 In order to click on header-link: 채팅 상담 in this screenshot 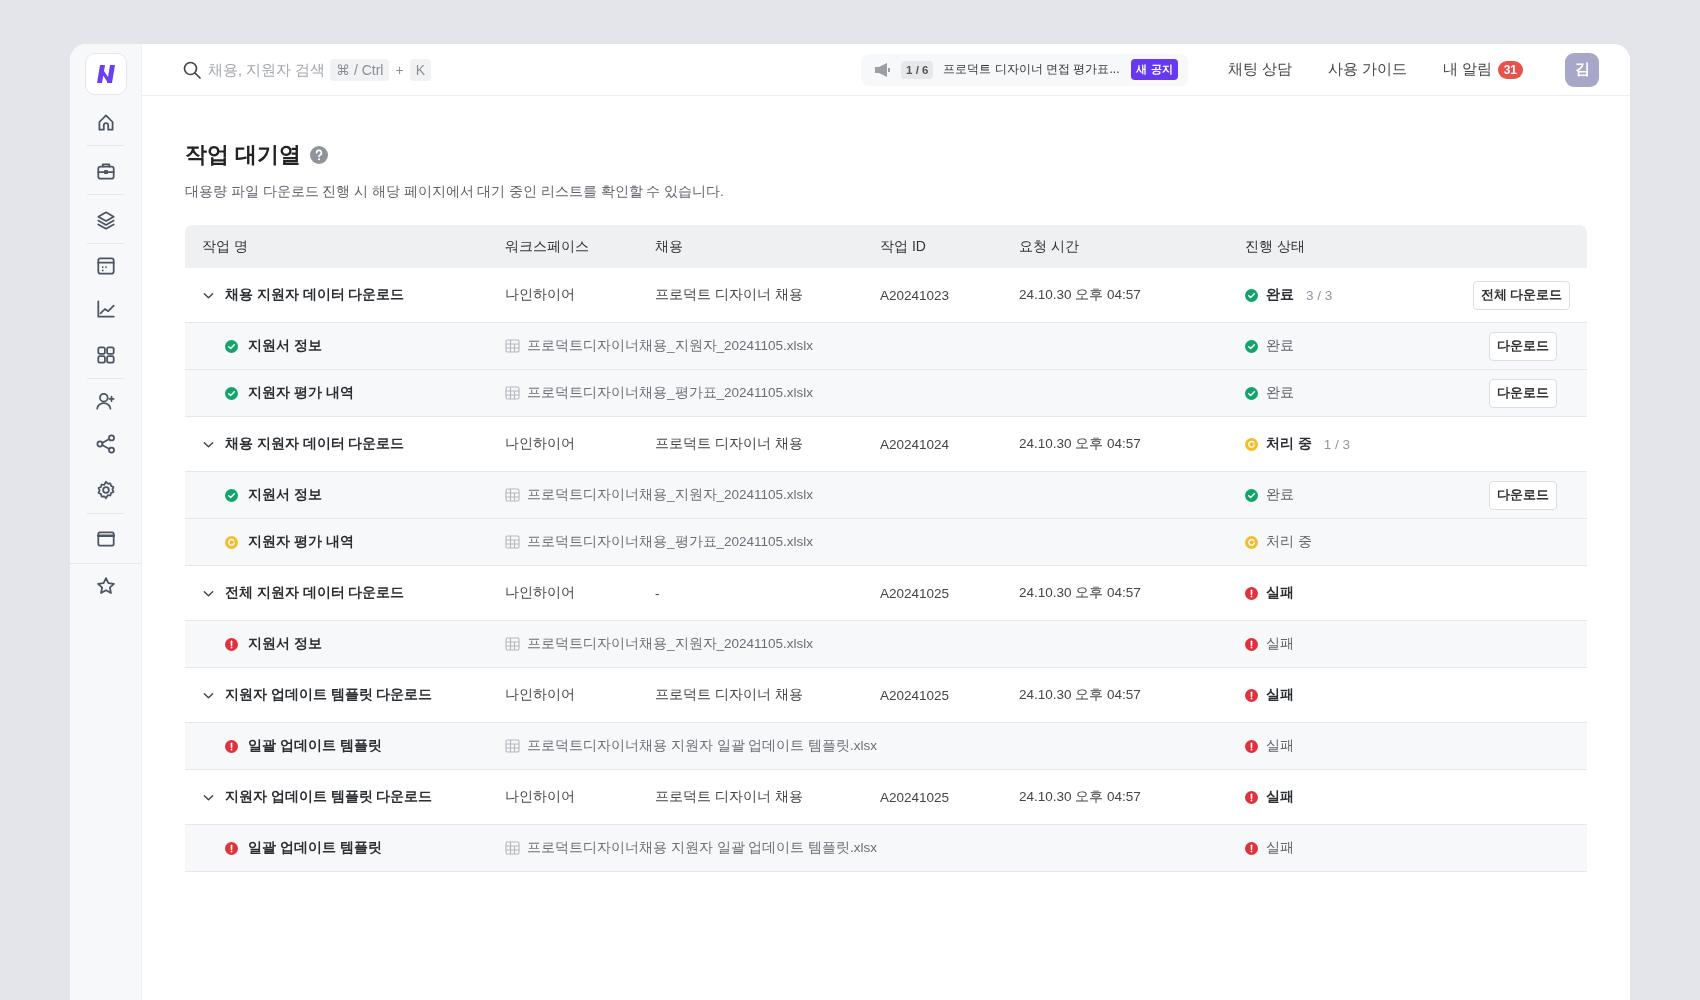, I will do `click(1259, 69)`.